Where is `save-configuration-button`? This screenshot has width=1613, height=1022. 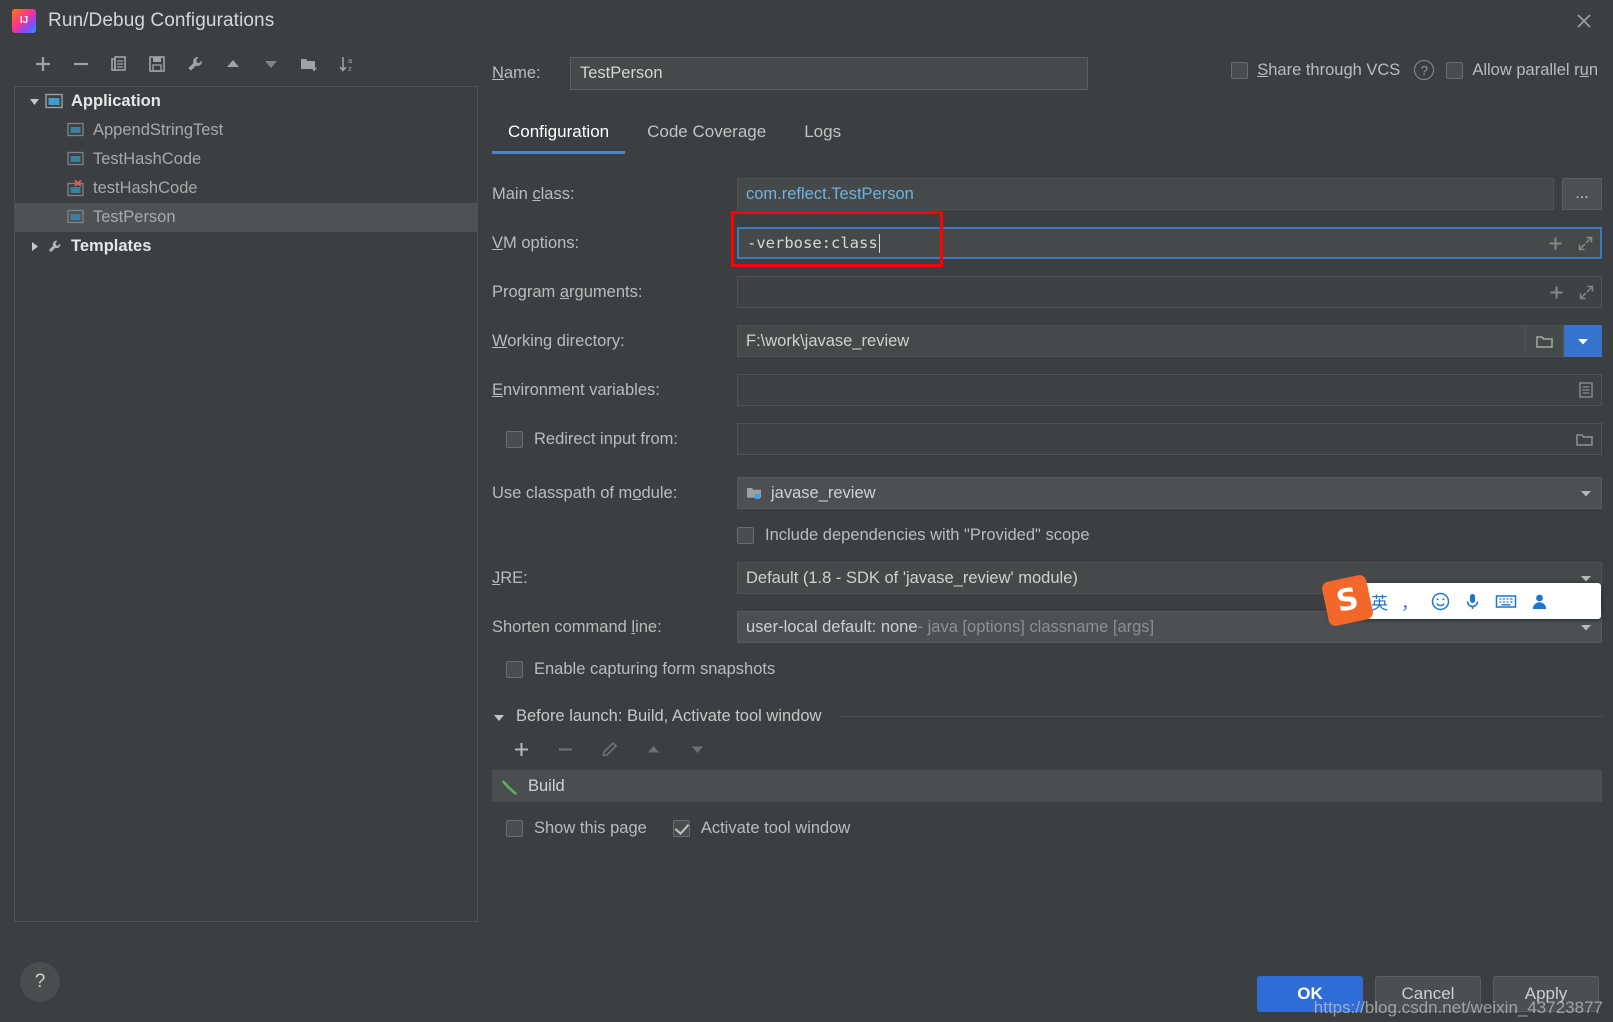
save-configuration-button is located at coordinates (157, 64).